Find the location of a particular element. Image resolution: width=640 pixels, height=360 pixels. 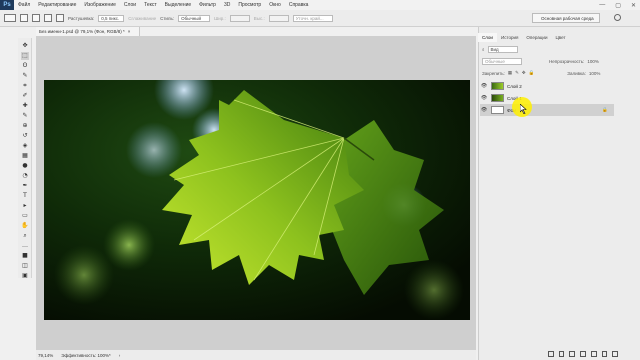

tab-history: История is located at coordinates (509, 37).